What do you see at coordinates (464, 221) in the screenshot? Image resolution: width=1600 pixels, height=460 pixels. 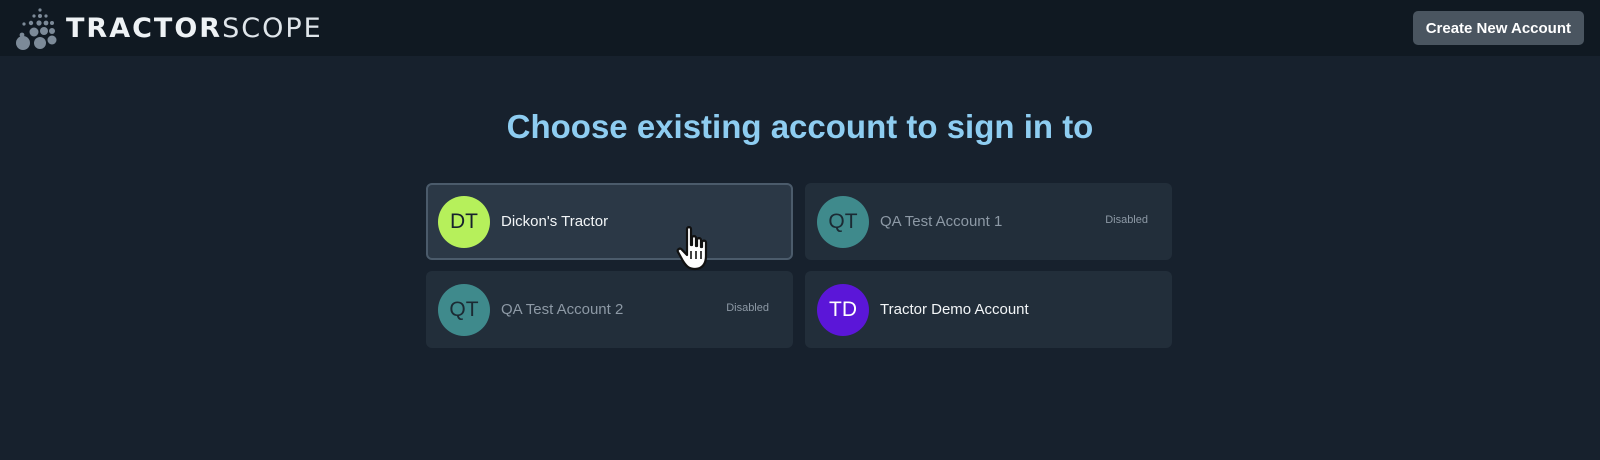 I see `account-avatar: DT` at bounding box center [464, 221].